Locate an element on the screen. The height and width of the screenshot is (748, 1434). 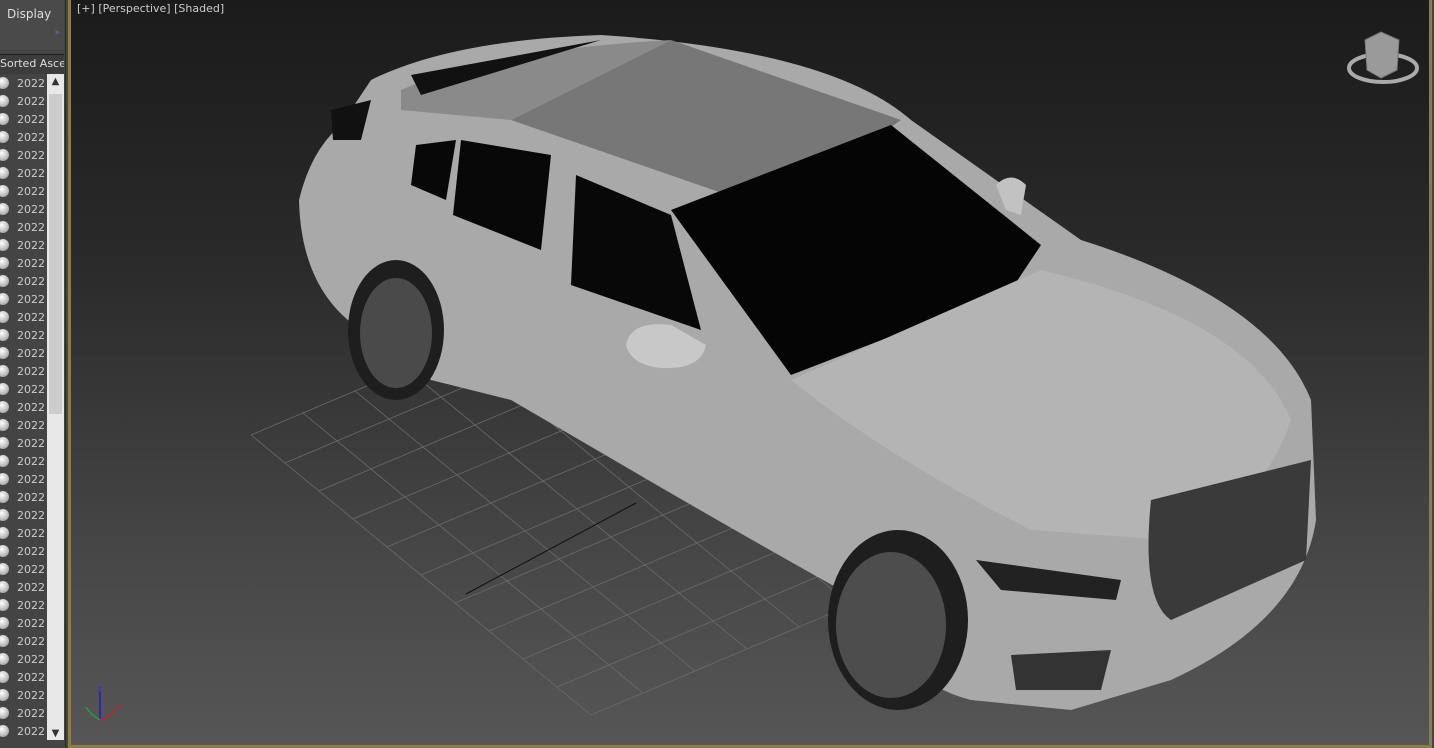
view-cube is located at coordinates (1383, 57).